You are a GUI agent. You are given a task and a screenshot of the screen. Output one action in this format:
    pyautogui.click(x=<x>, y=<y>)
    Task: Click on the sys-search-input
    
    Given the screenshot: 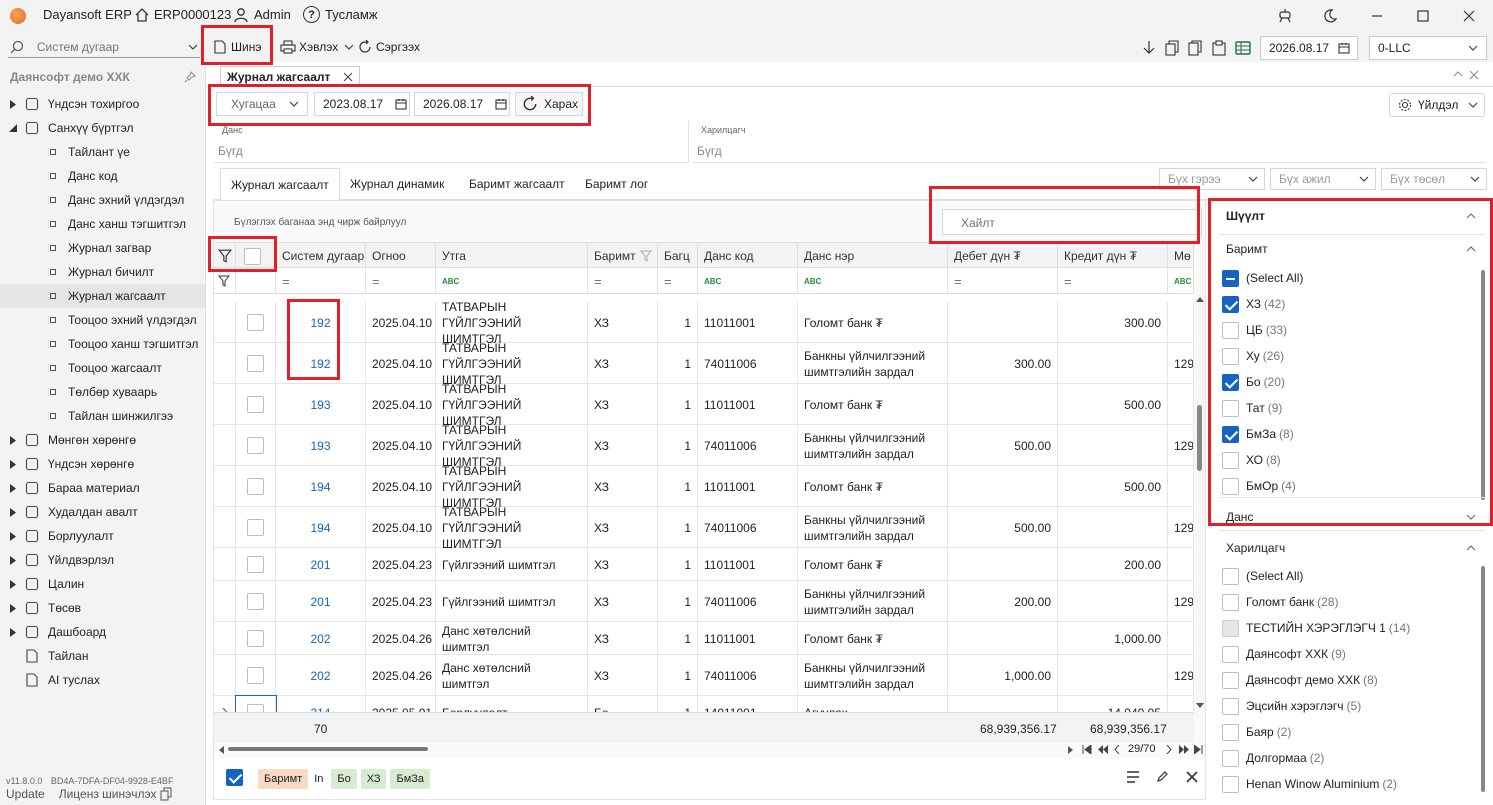 What is the action you would take?
    pyautogui.click(x=111, y=46)
    